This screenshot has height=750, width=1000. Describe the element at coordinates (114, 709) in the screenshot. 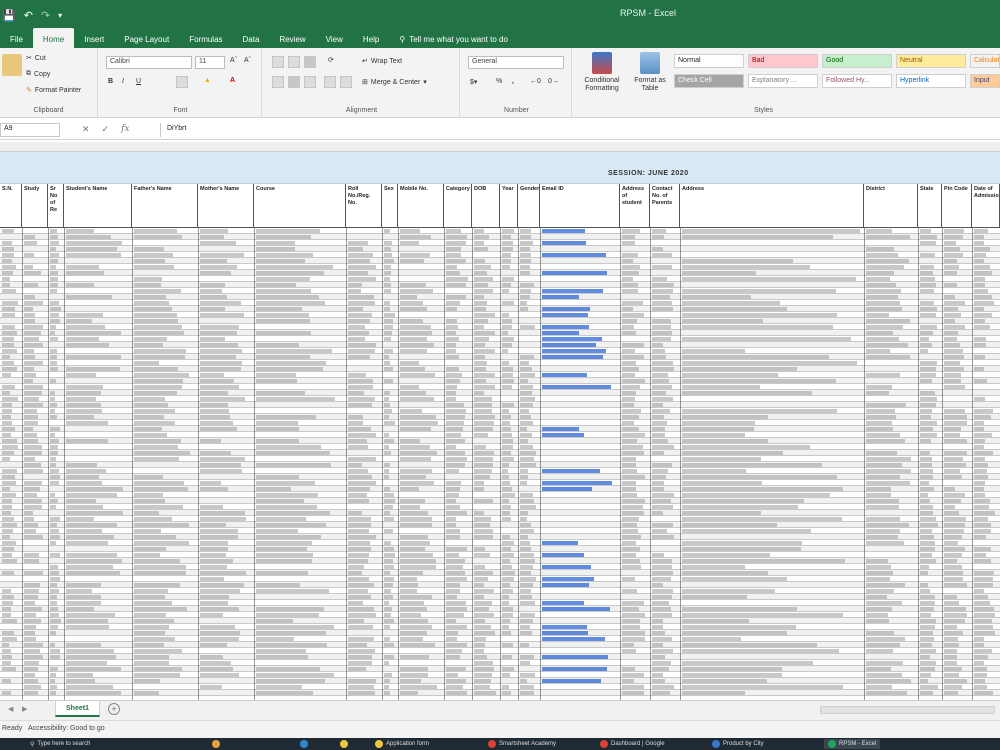

I see `add-sheet-icon: +` at that location.